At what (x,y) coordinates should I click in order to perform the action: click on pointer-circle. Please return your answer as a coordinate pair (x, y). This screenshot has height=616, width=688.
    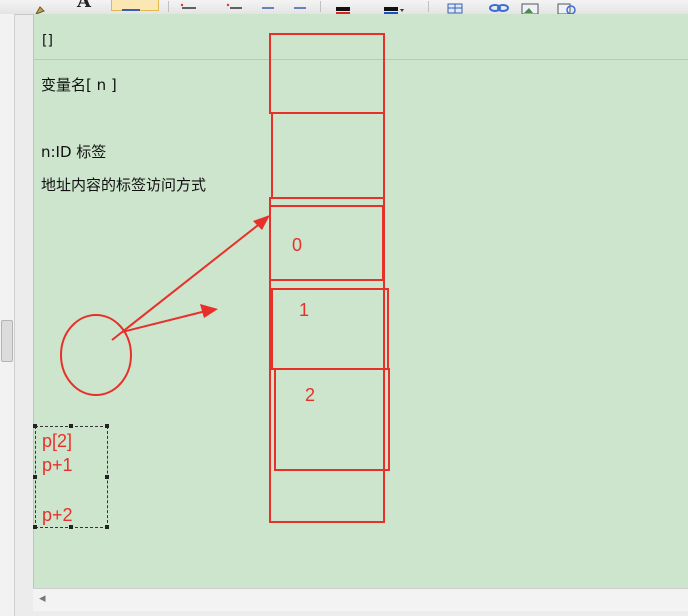
    Looking at the image, I should click on (96, 355).